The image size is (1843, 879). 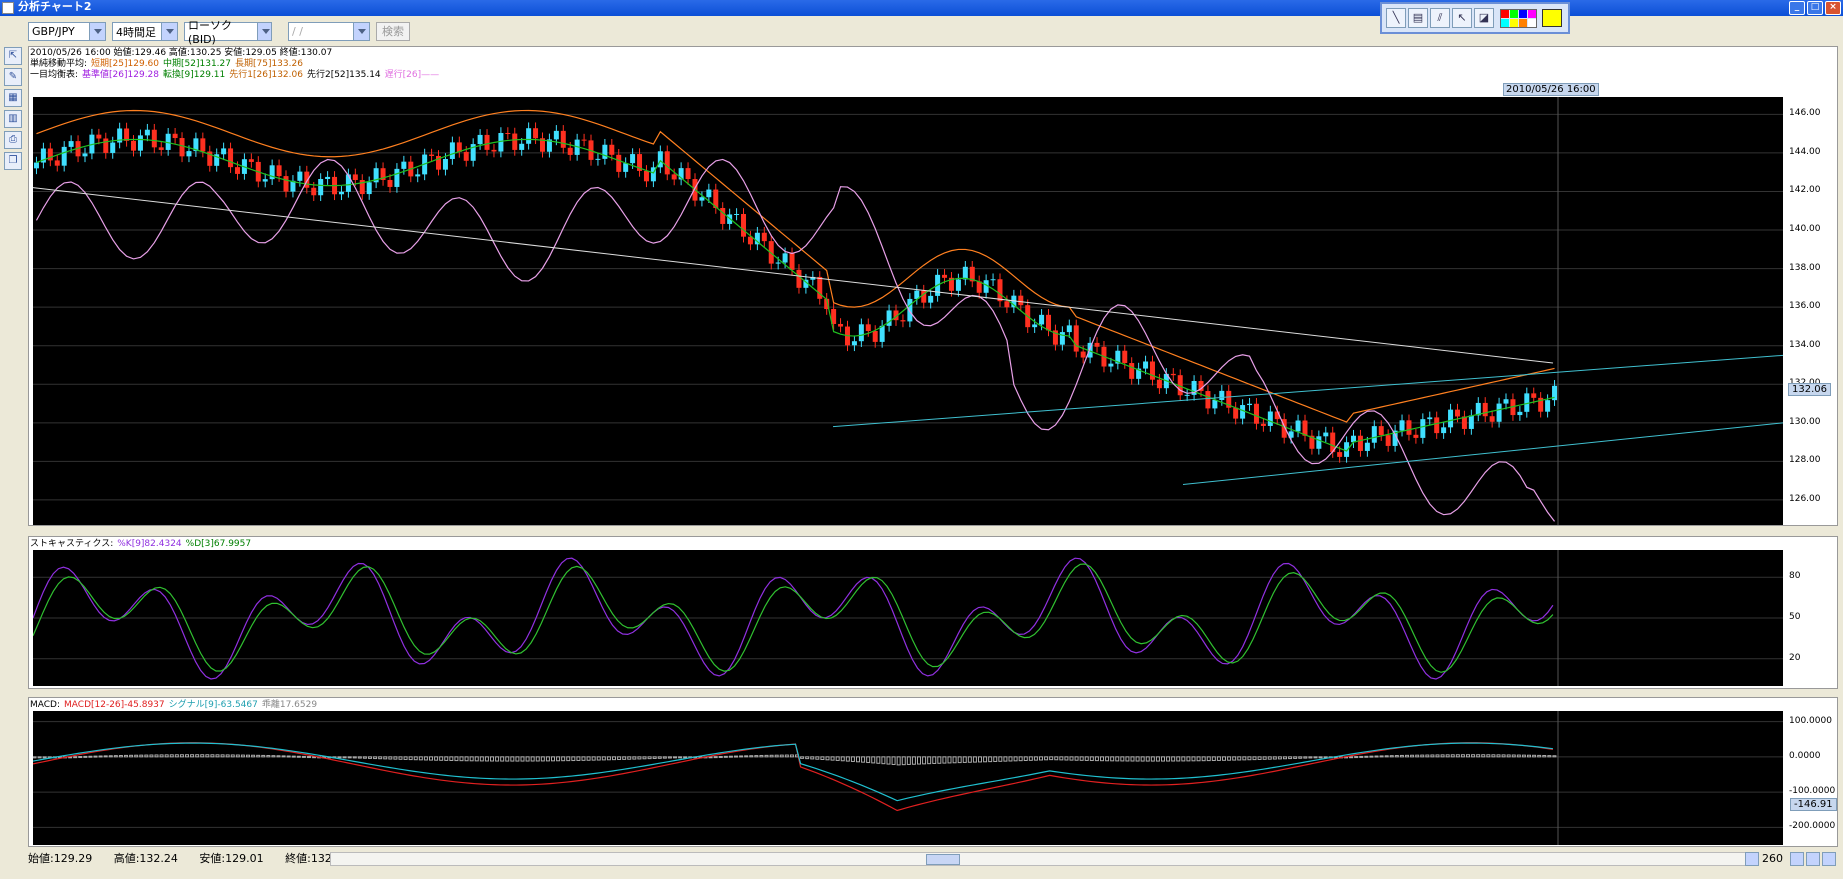 What do you see at coordinates (908, 618) in the screenshot?
I see `stoch-plot` at bounding box center [908, 618].